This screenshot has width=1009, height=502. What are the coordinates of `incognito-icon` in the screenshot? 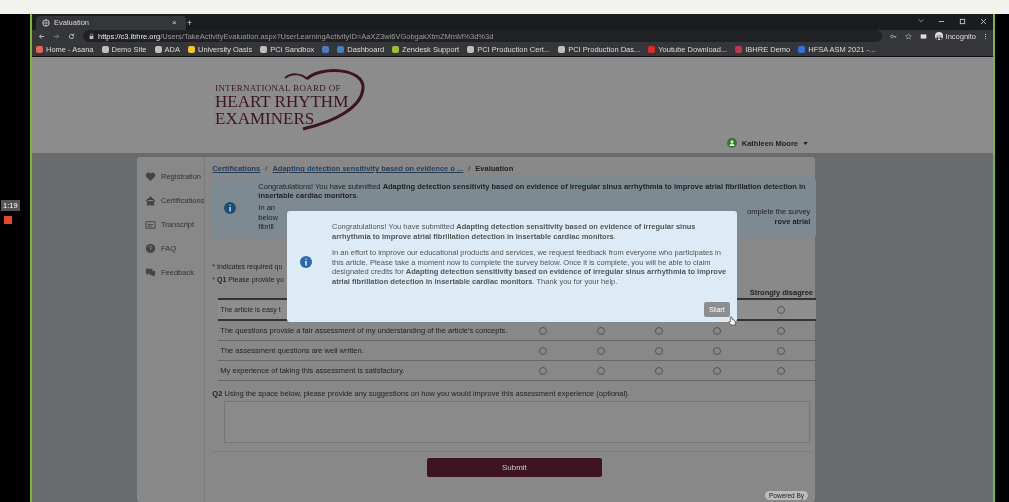 It's located at (938, 36).